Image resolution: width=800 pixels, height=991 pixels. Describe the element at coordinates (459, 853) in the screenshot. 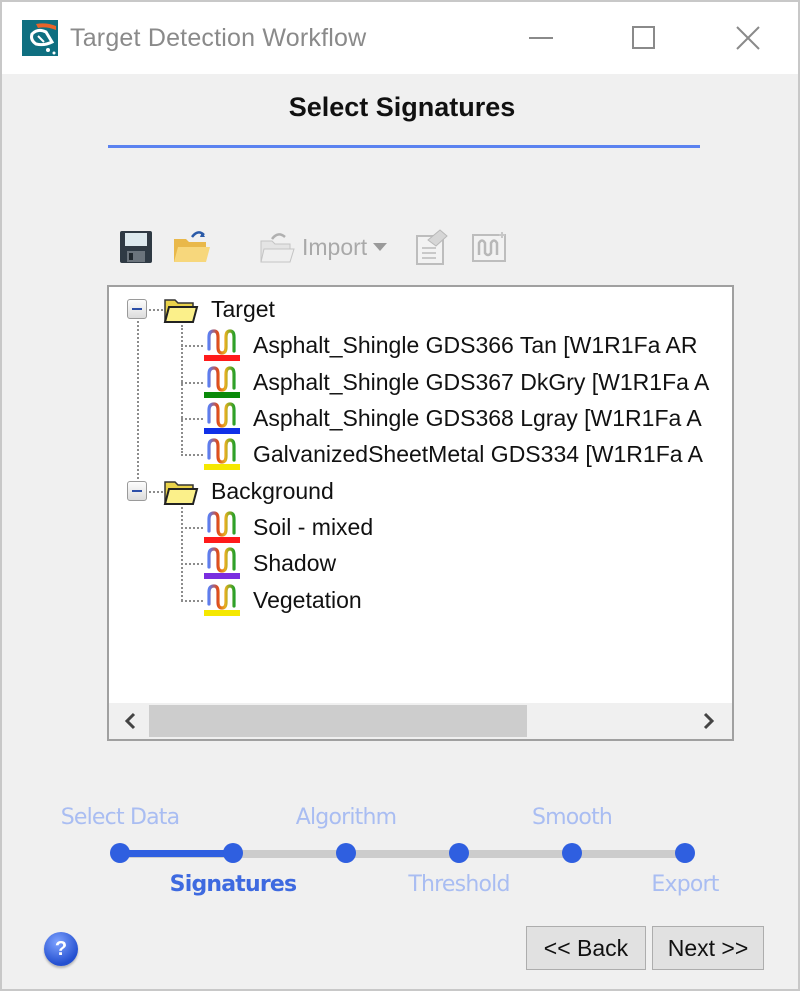

I see `step-dot-threshold` at that location.